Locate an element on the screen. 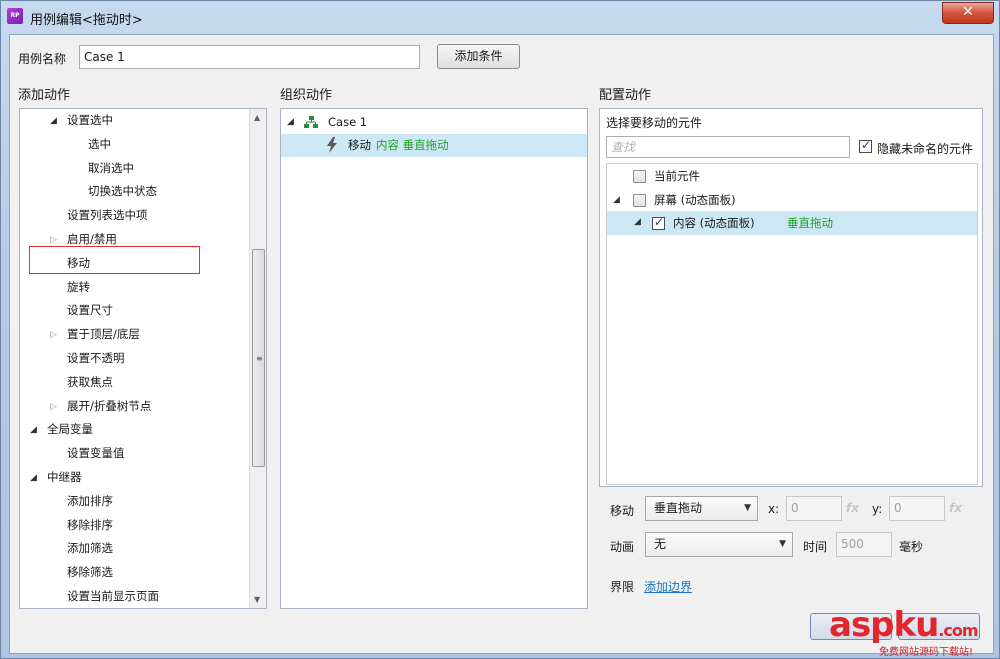 This screenshot has height=659, width=1000. watermark-logo: aspku.com is located at coordinates (904, 625).